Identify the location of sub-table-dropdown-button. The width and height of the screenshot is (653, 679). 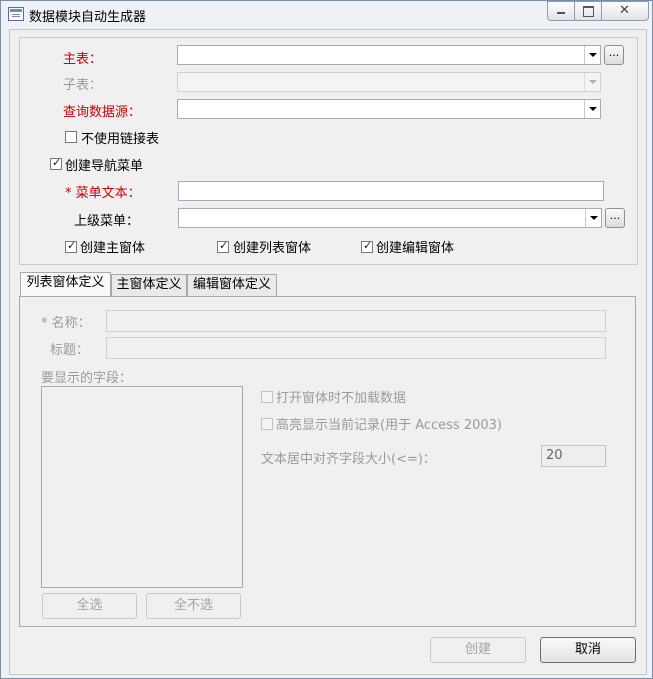
(592, 82).